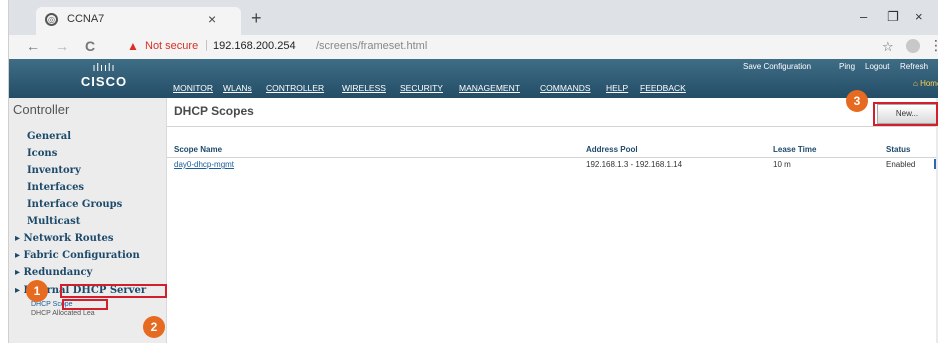  I want to click on save-configuration-link: Save Configuration, so click(777, 66).